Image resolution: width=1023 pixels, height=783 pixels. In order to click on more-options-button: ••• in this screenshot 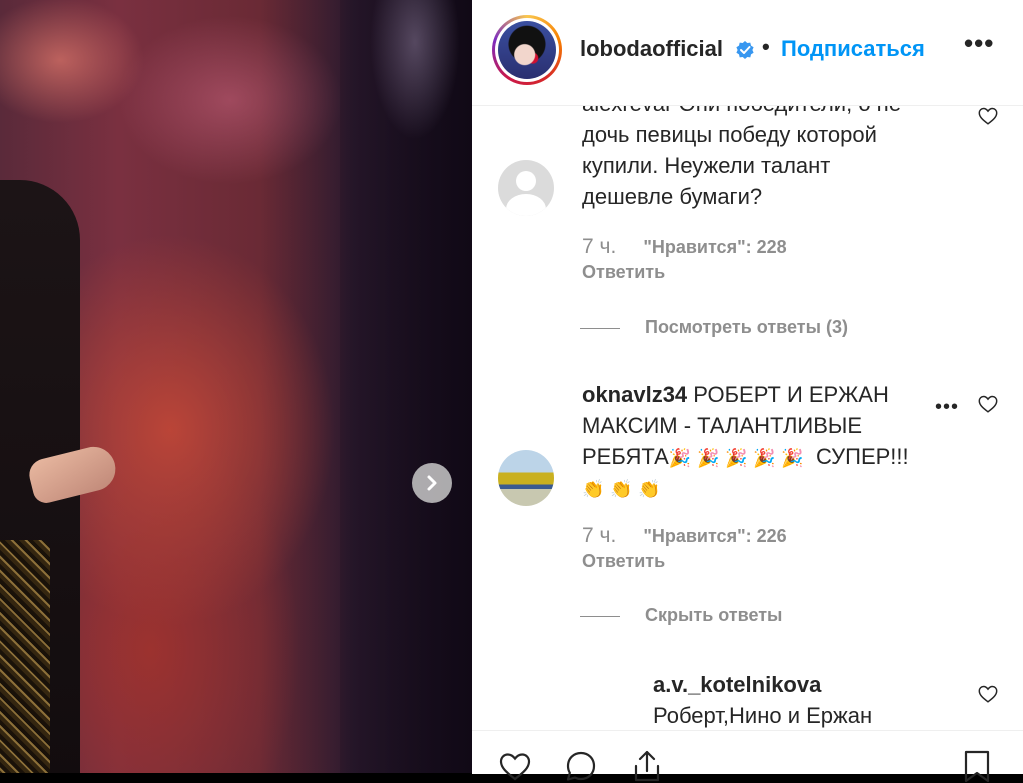, I will do `click(979, 43)`.